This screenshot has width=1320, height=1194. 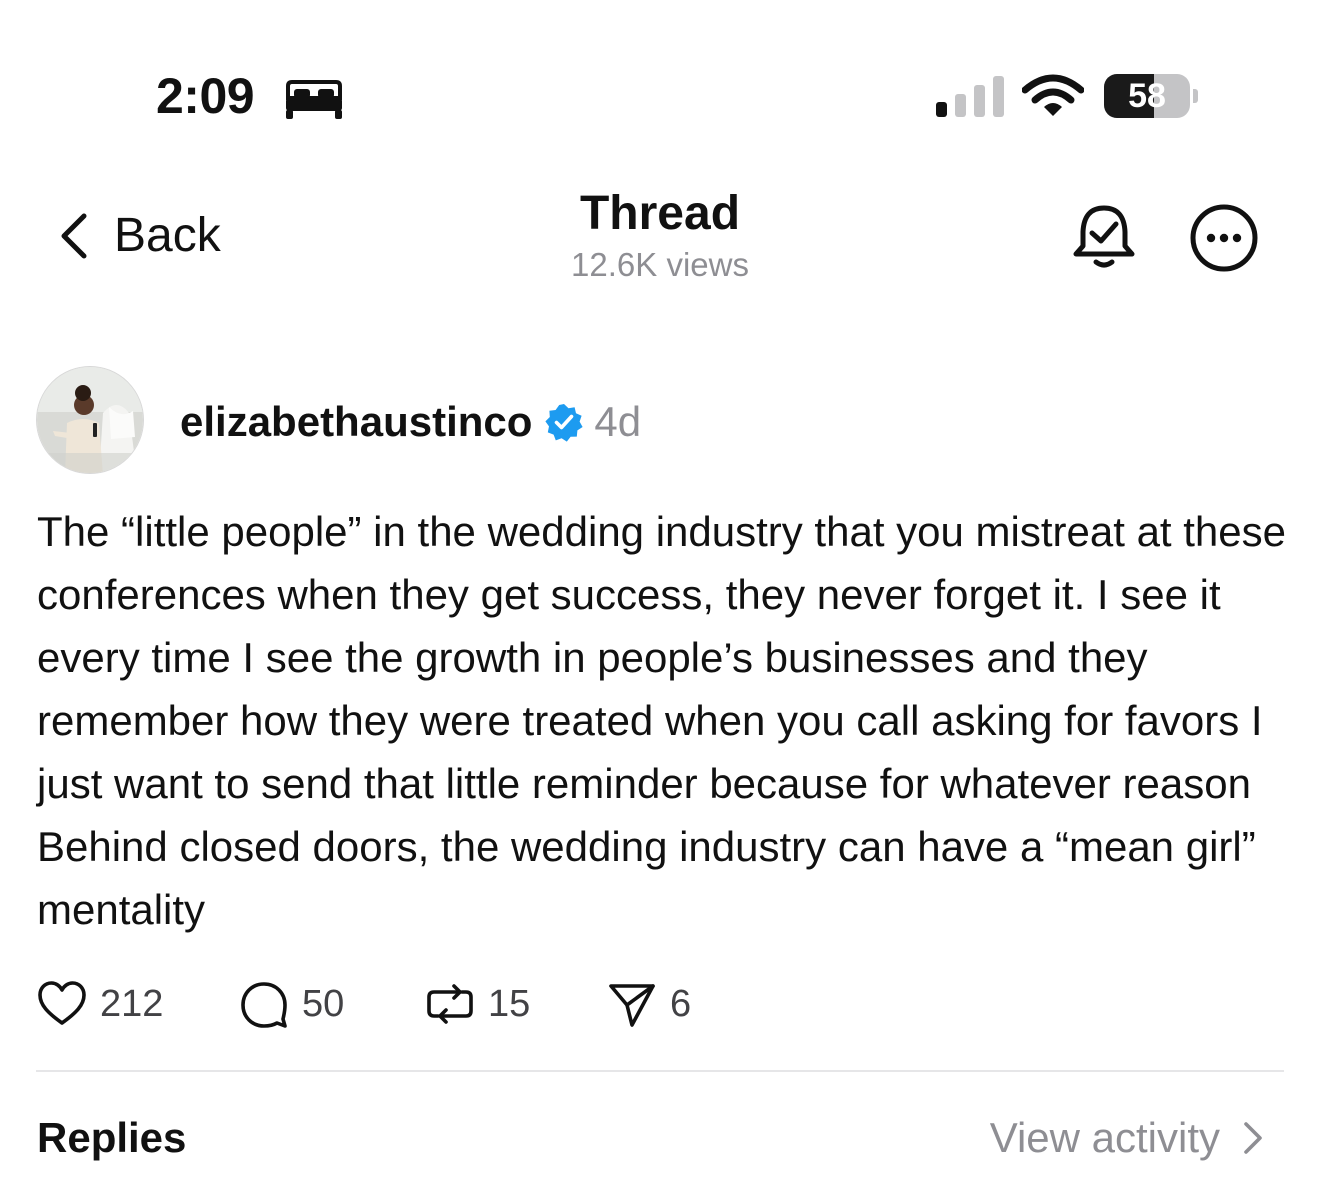 I want to click on repost-icon, so click(x=450, y=1004).